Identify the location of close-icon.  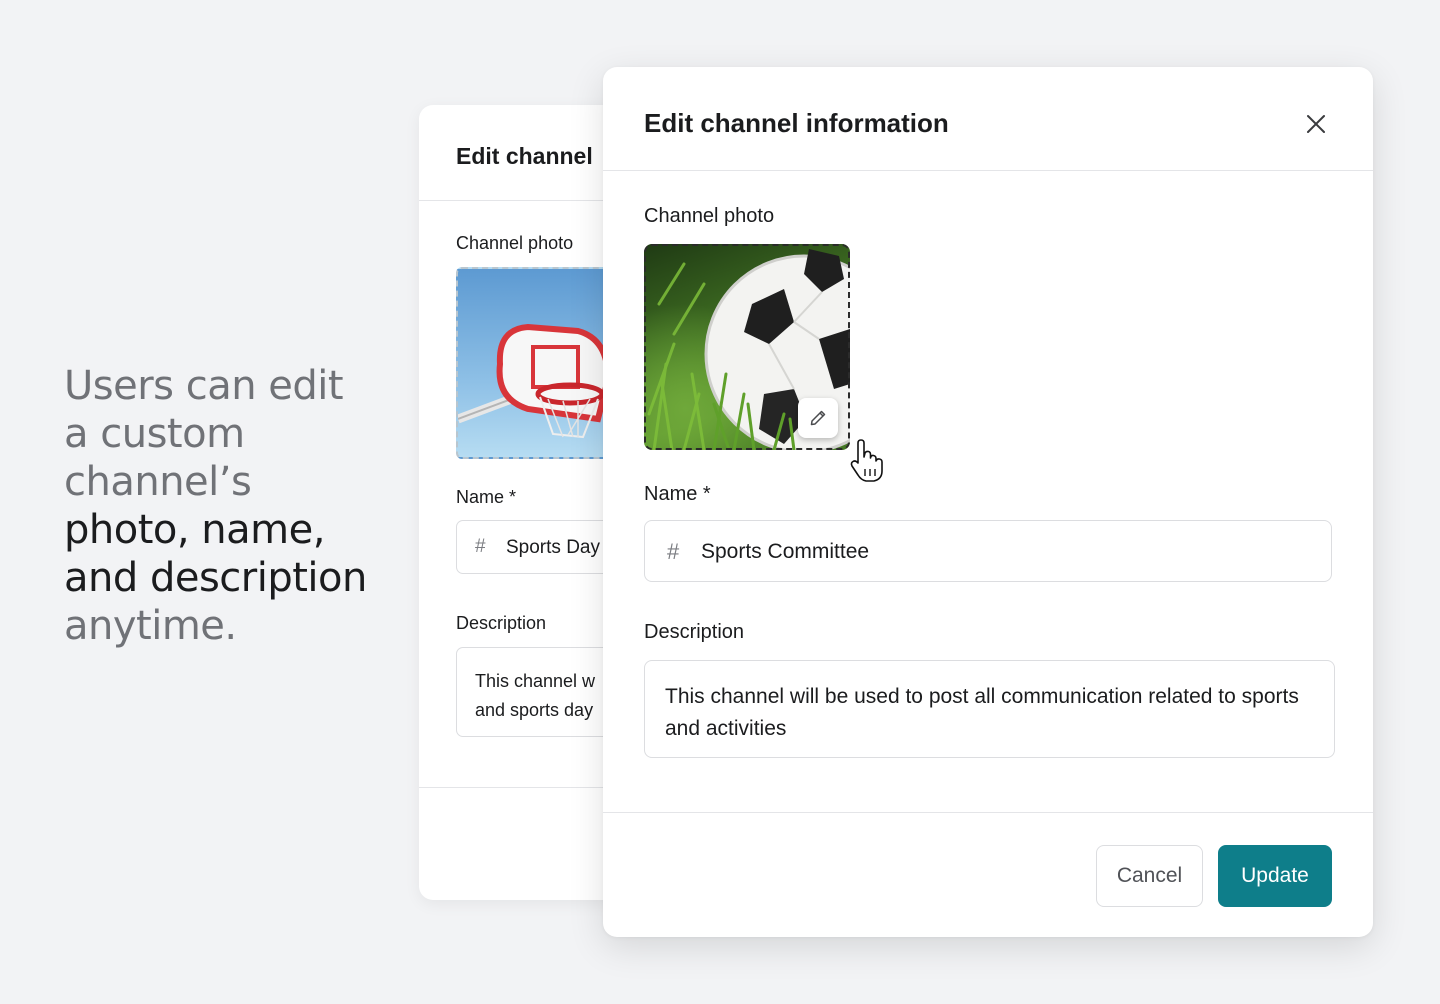
(1316, 124).